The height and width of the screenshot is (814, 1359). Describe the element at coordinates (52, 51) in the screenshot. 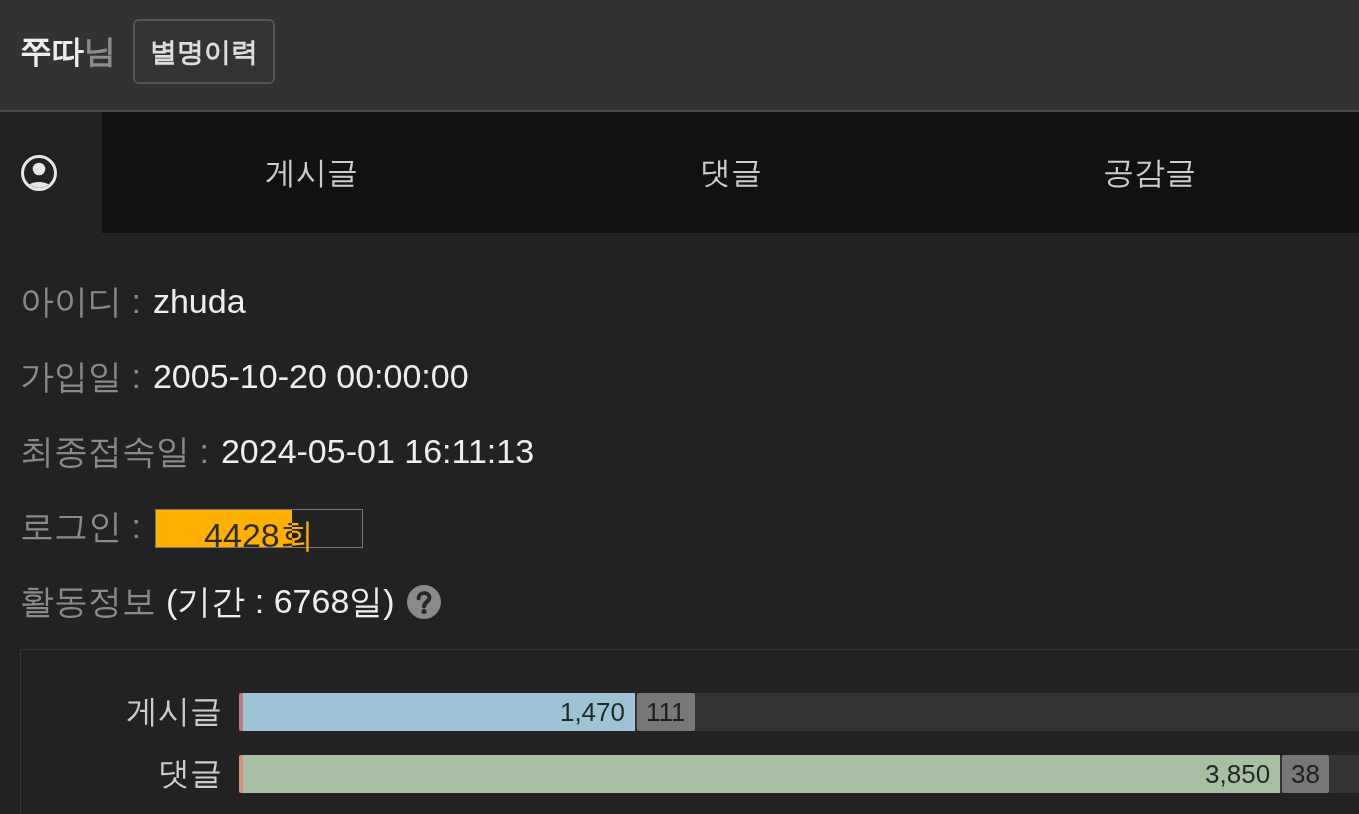

I see `nickname: 쭈따` at that location.